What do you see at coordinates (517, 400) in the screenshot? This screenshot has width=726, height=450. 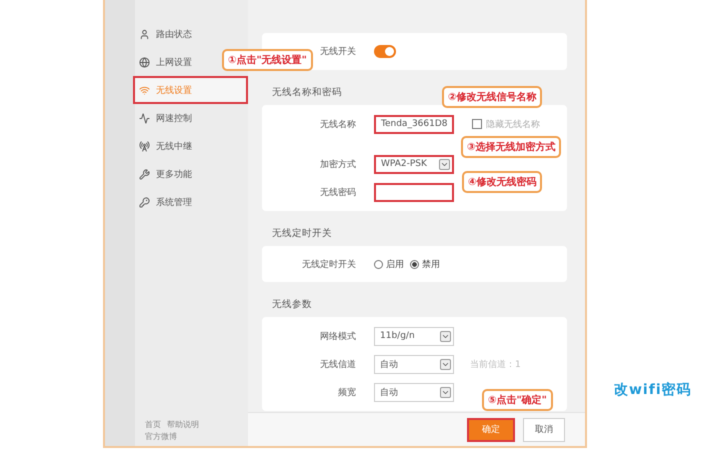 I see `annotation-tooltip: ⑤点击"确定"` at bounding box center [517, 400].